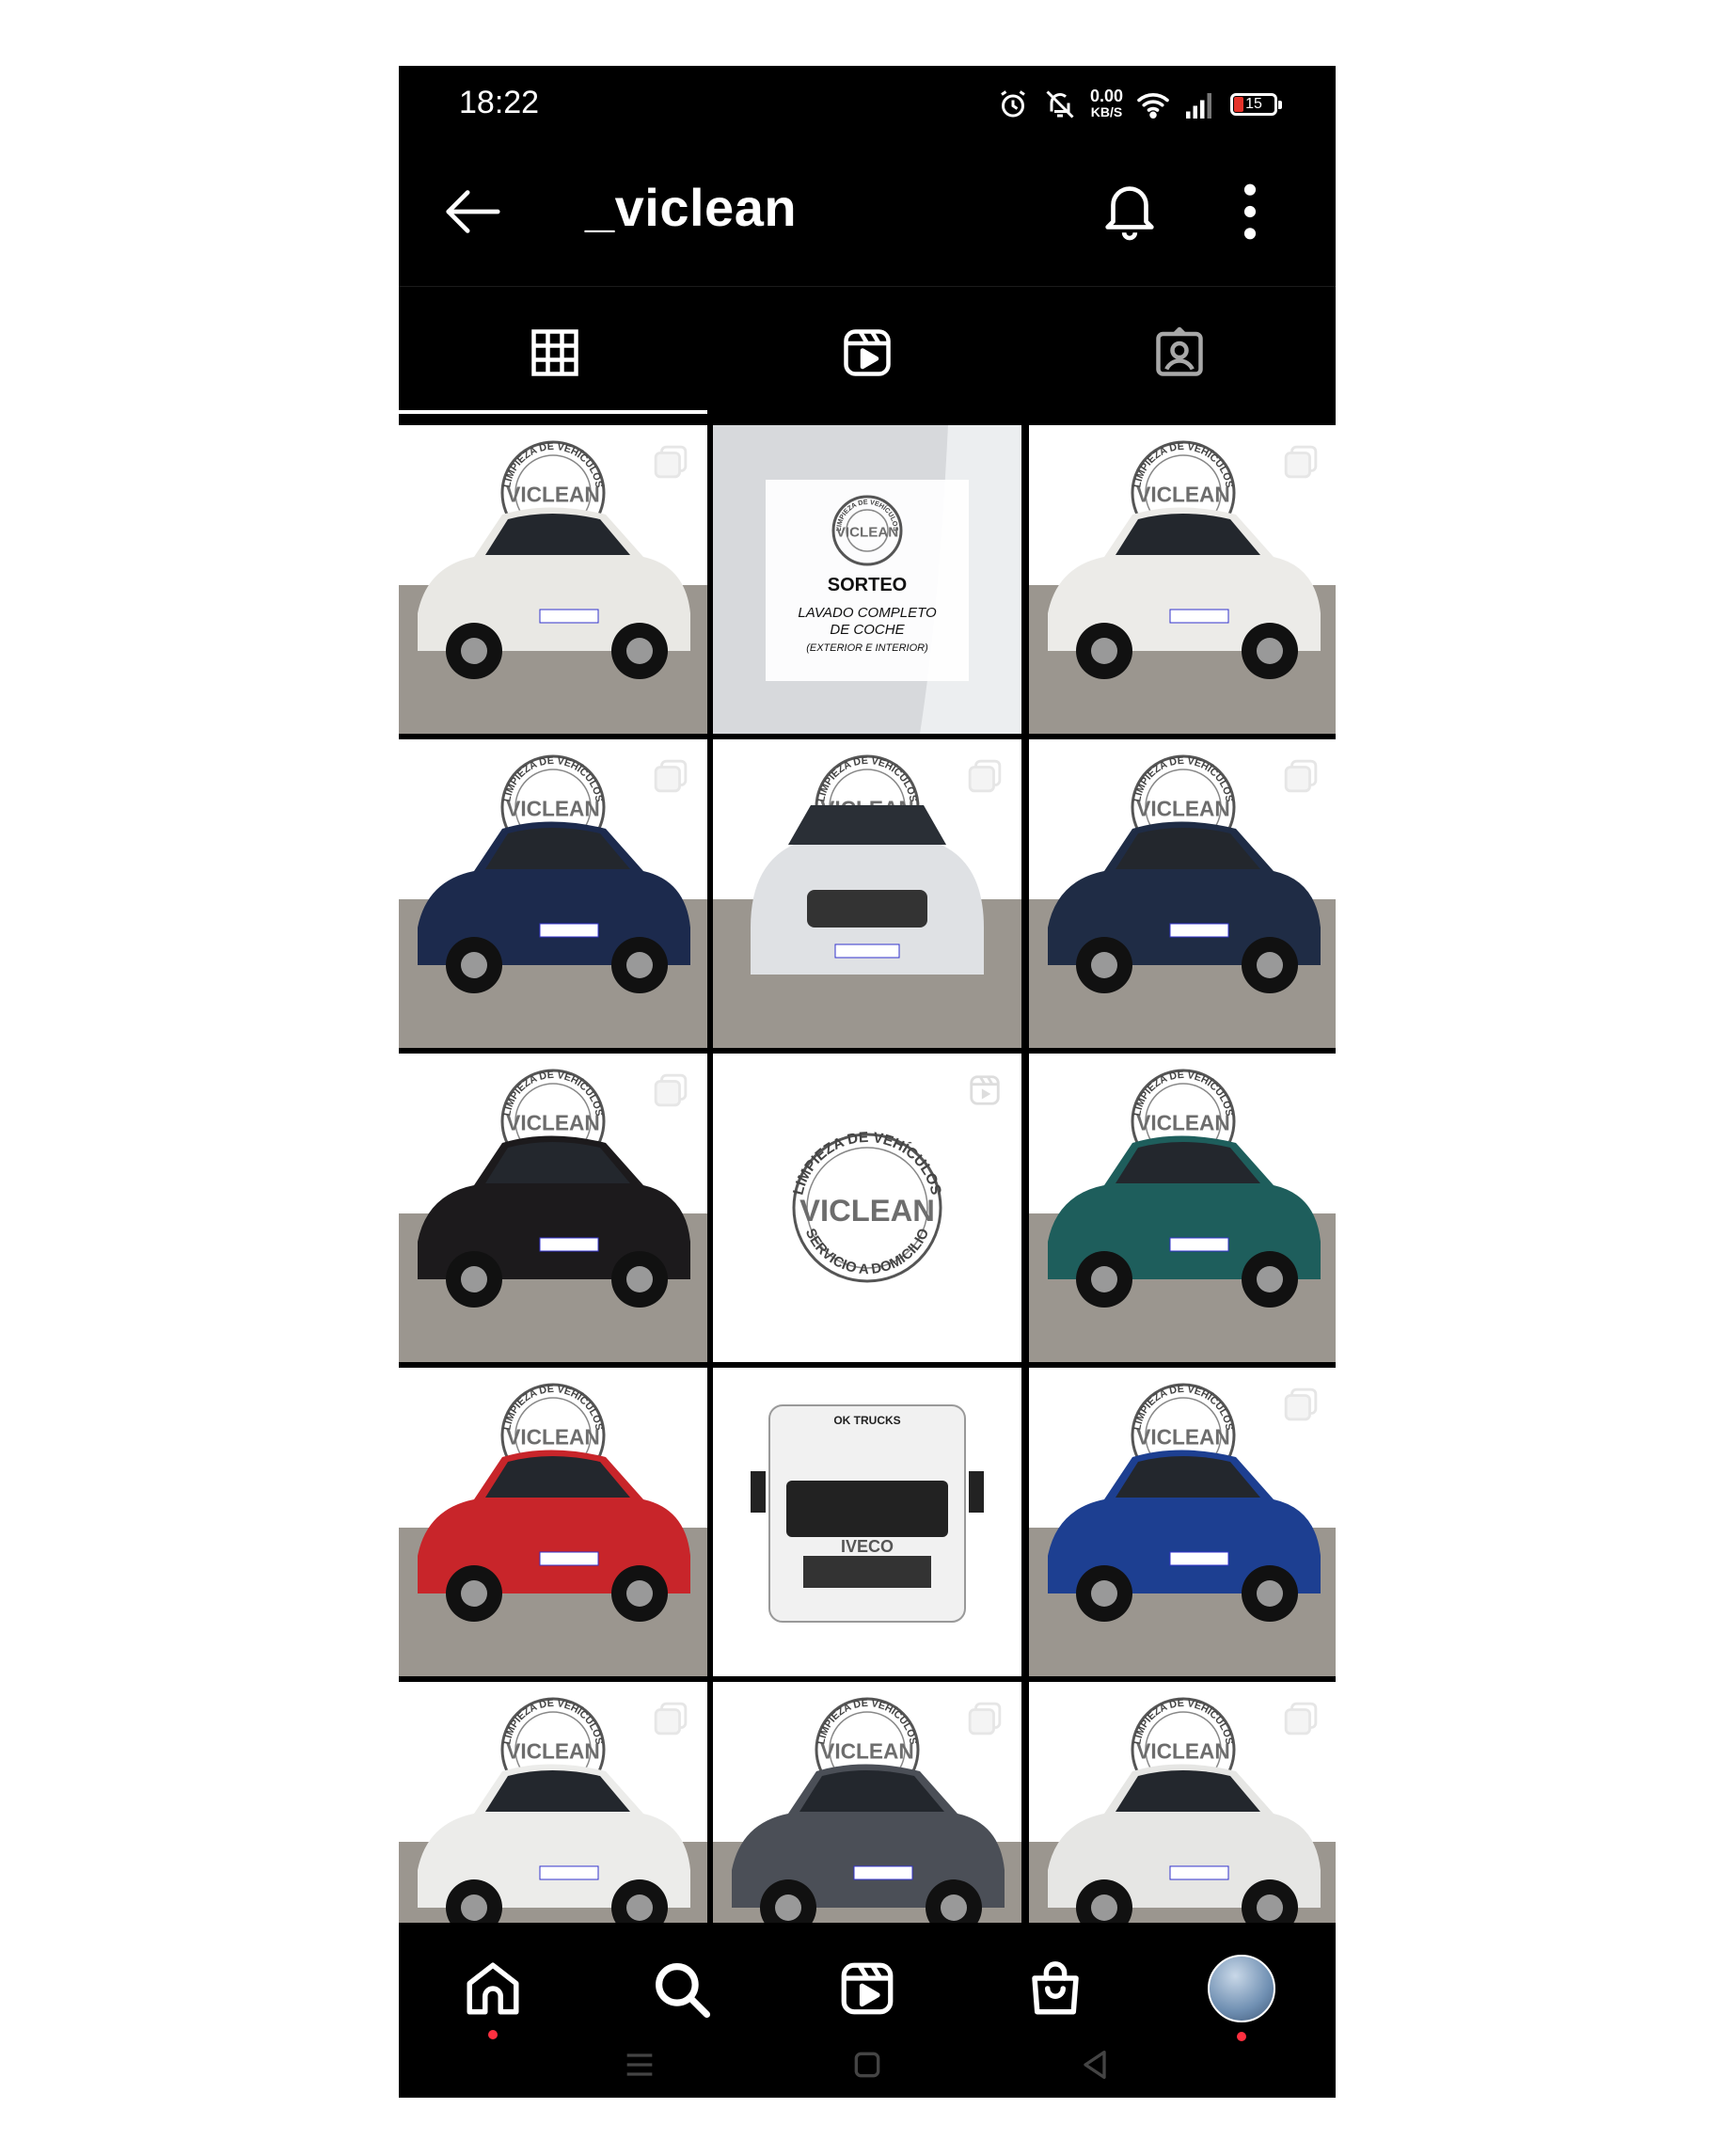  What do you see at coordinates (1095, 2065) in the screenshot?
I see `back-triangle-icon` at bounding box center [1095, 2065].